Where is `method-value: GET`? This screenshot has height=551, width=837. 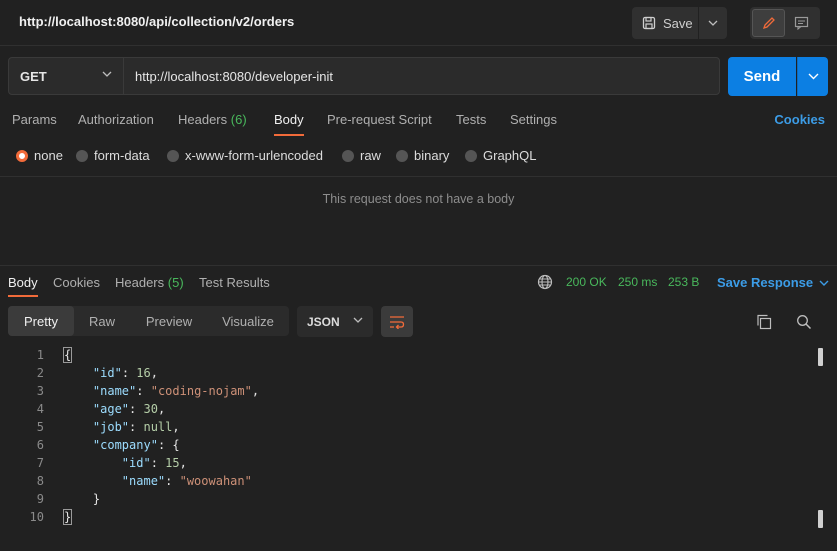 method-value: GET is located at coordinates (33, 76).